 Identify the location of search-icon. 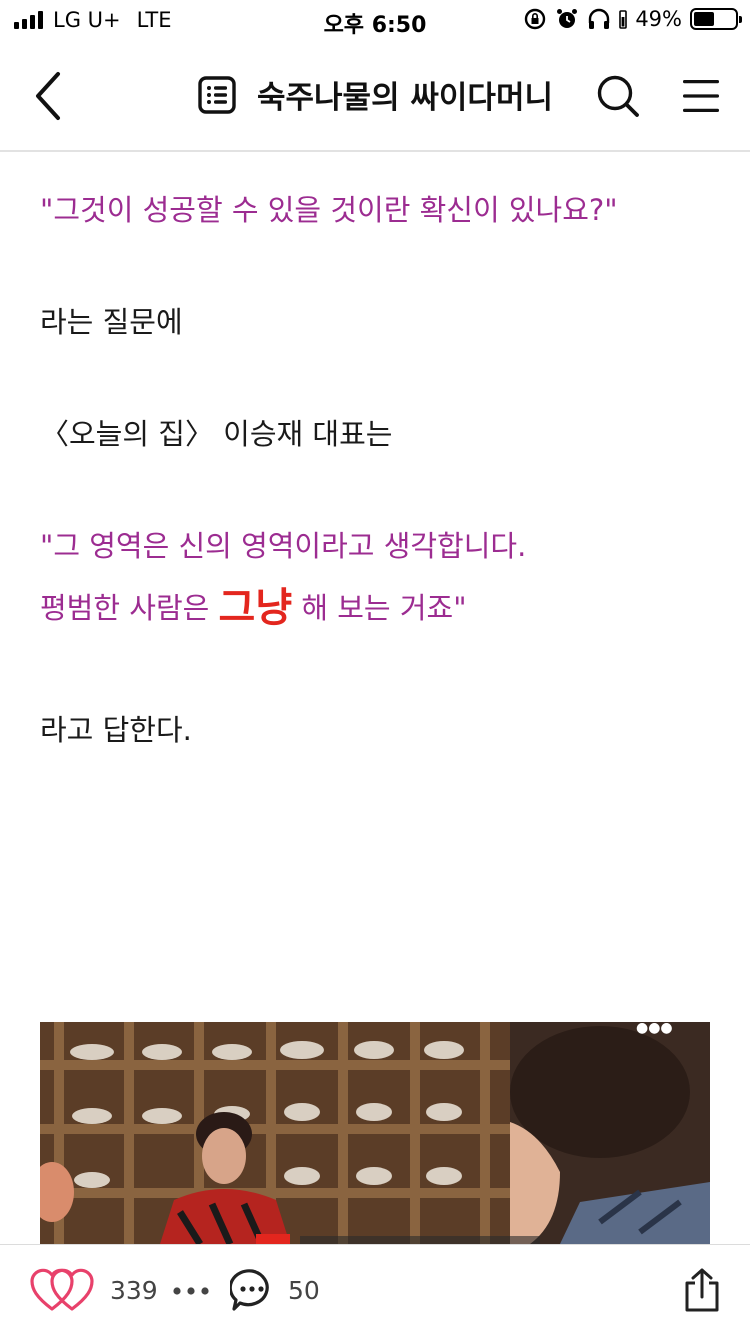
(618, 96).